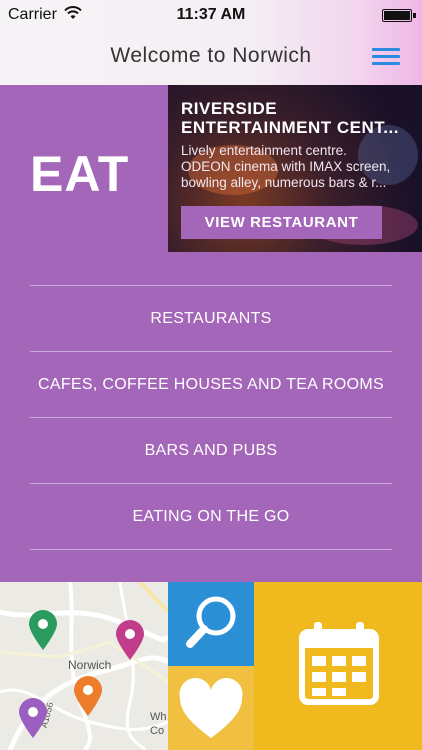  Describe the element at coordinates (130, 640) in the screenshot. I see `map-pin-magenta-icon` at that location.